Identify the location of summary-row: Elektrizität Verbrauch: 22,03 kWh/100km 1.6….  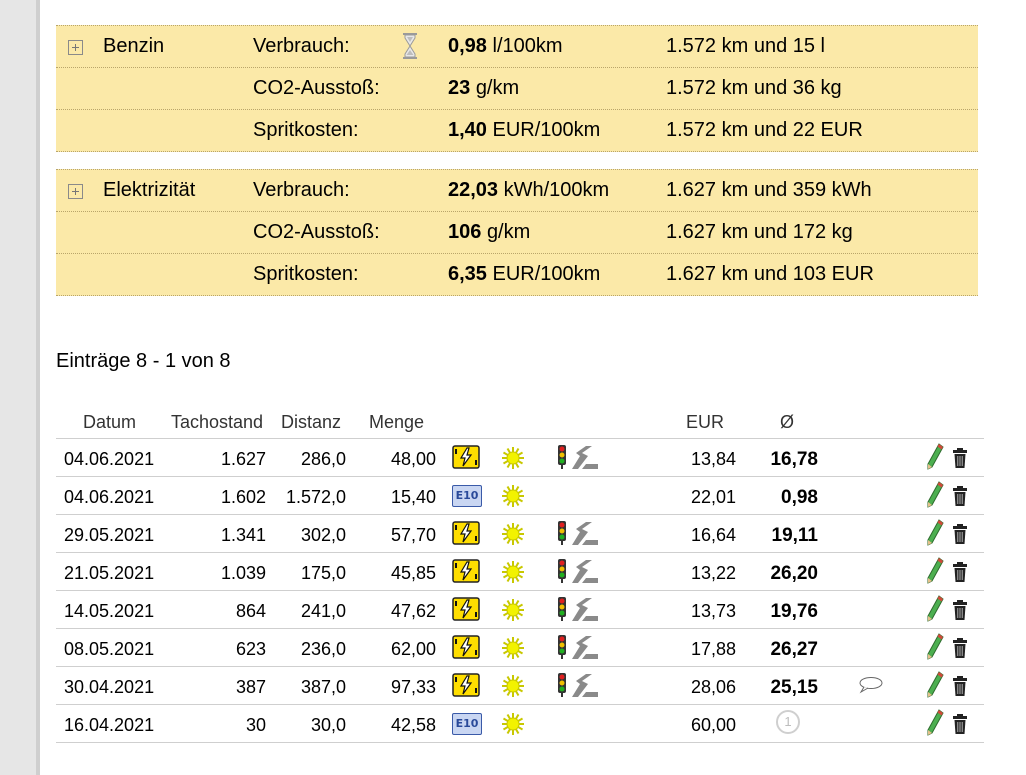
(517, 190).